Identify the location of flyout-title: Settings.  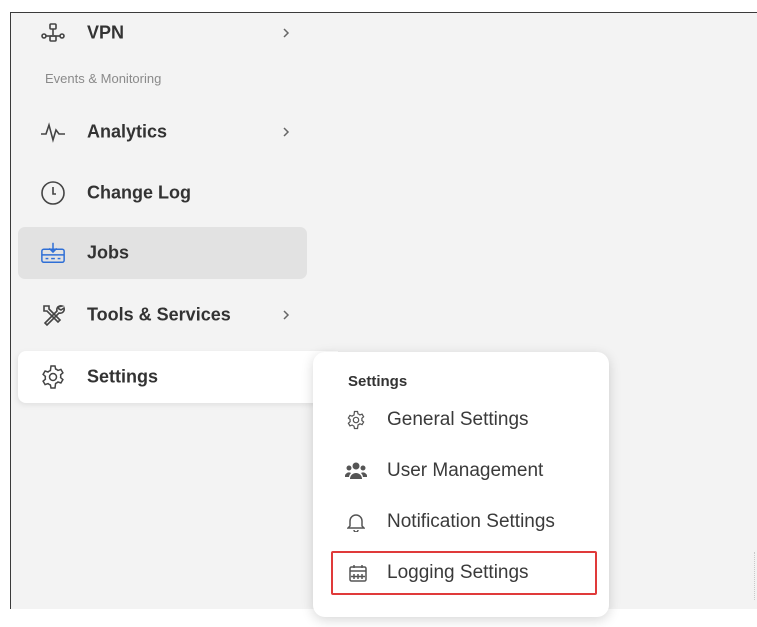
(378, 381).